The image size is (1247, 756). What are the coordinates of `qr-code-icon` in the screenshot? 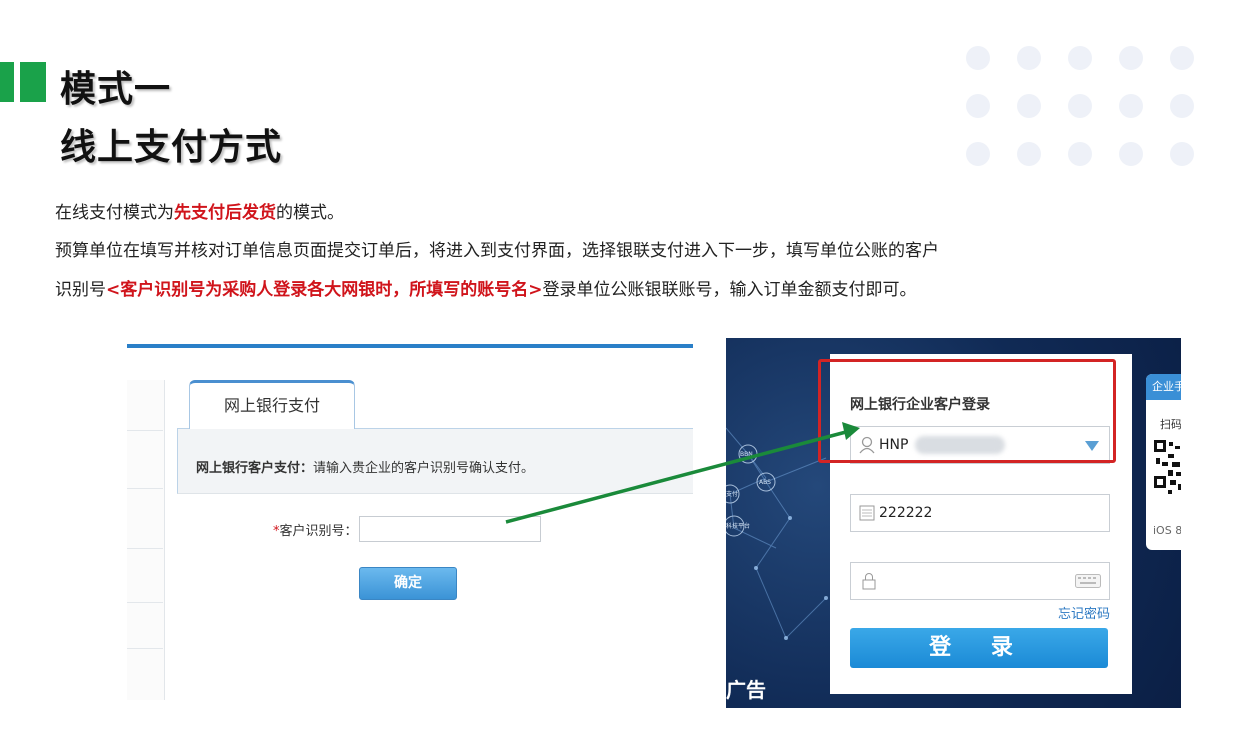 It's located at (1167, 467).